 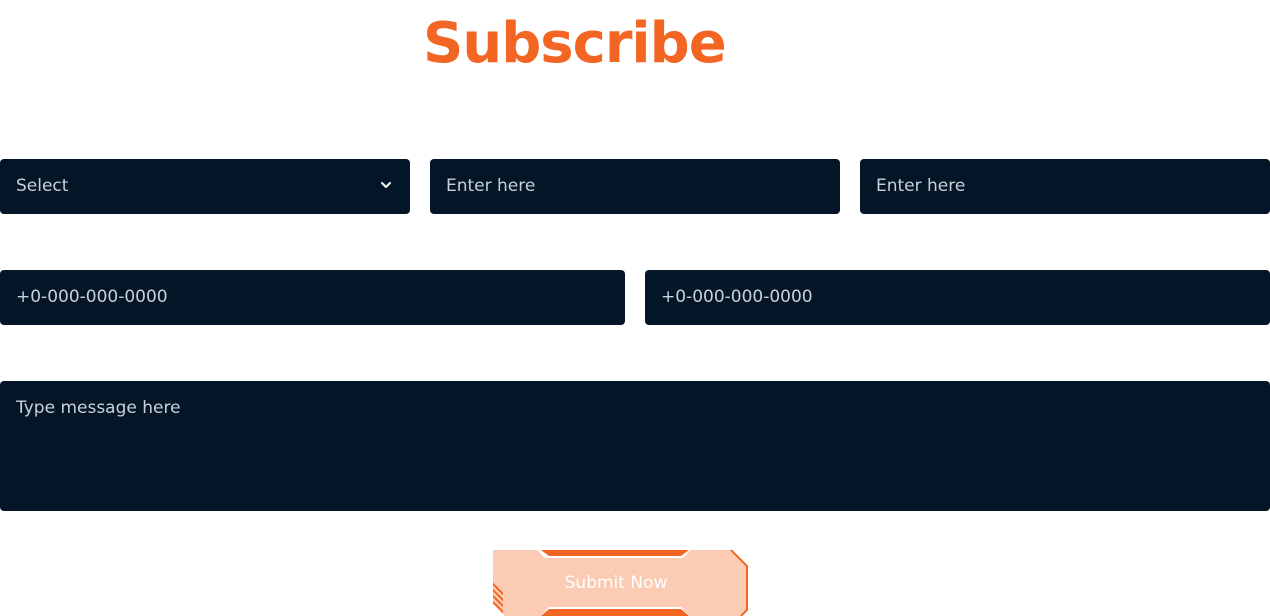 I want to click on phone-input-2-placeholder: +0-000-000-0000, so click(x=737, y=297).